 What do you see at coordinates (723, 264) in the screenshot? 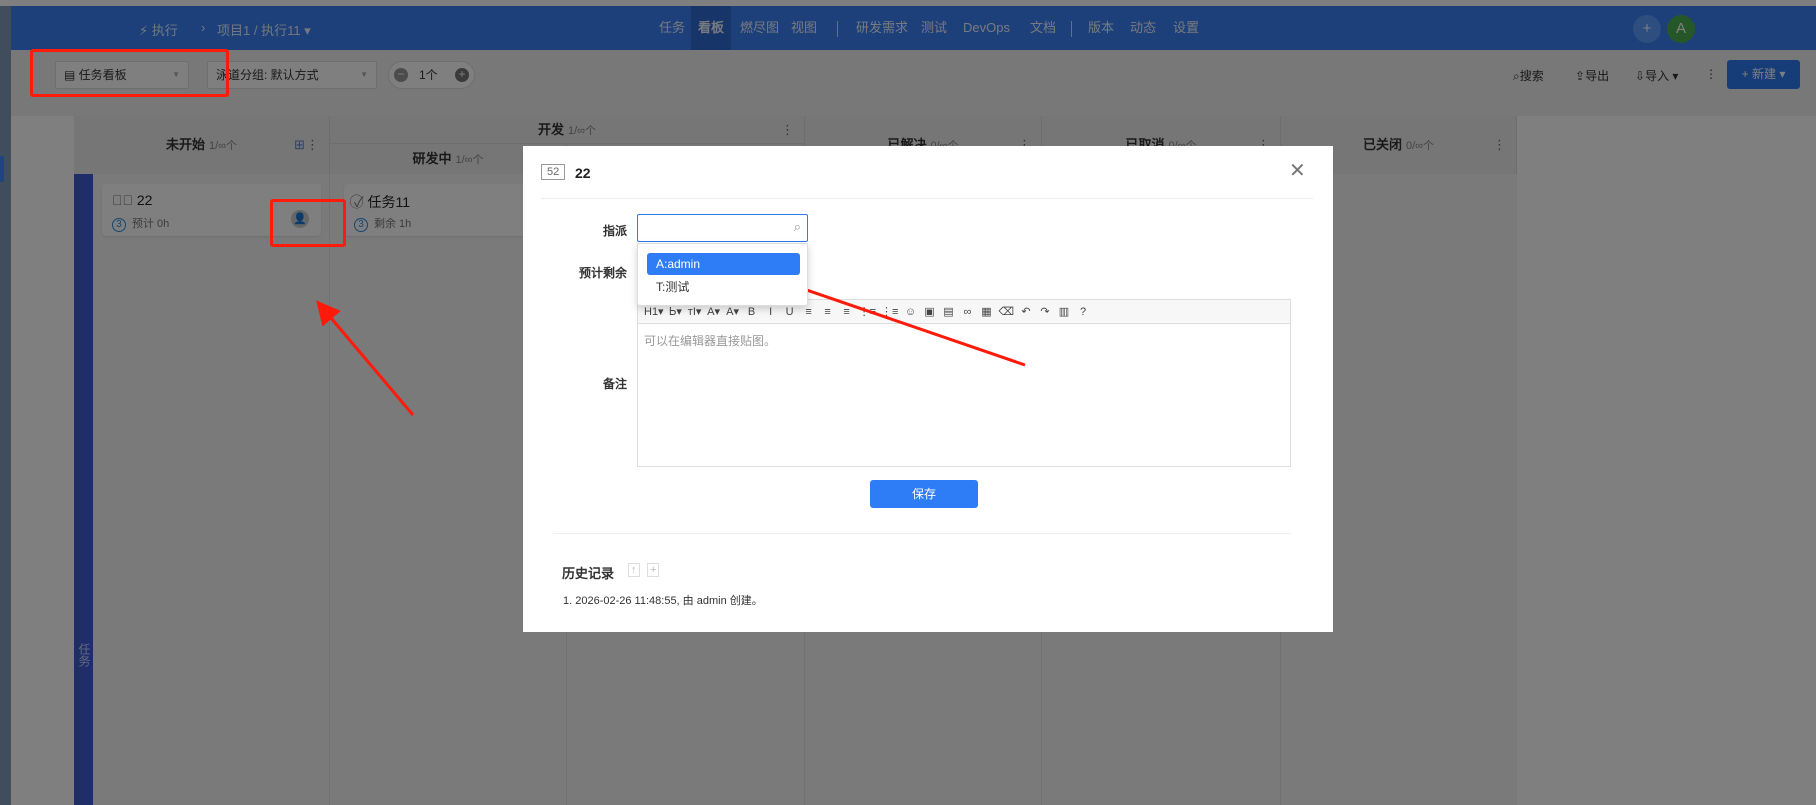
I see `option-admin: A:admin` at bounding box center [723, 264].